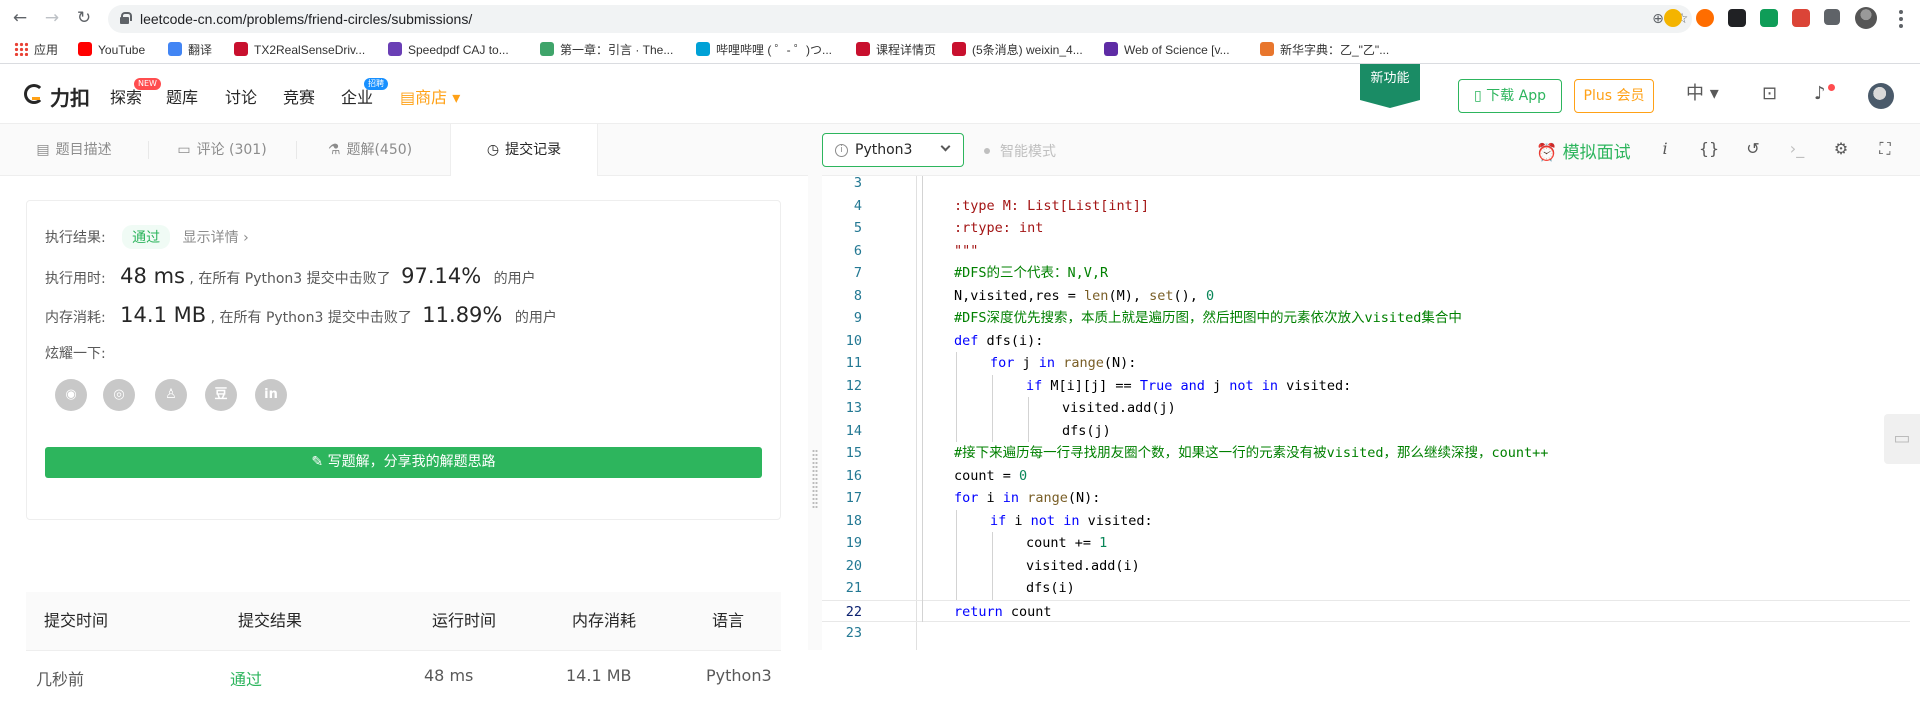  Describe the element at coordinates (75, 238) in the screenshot. I see `result-label: 执行结果:` at that location.